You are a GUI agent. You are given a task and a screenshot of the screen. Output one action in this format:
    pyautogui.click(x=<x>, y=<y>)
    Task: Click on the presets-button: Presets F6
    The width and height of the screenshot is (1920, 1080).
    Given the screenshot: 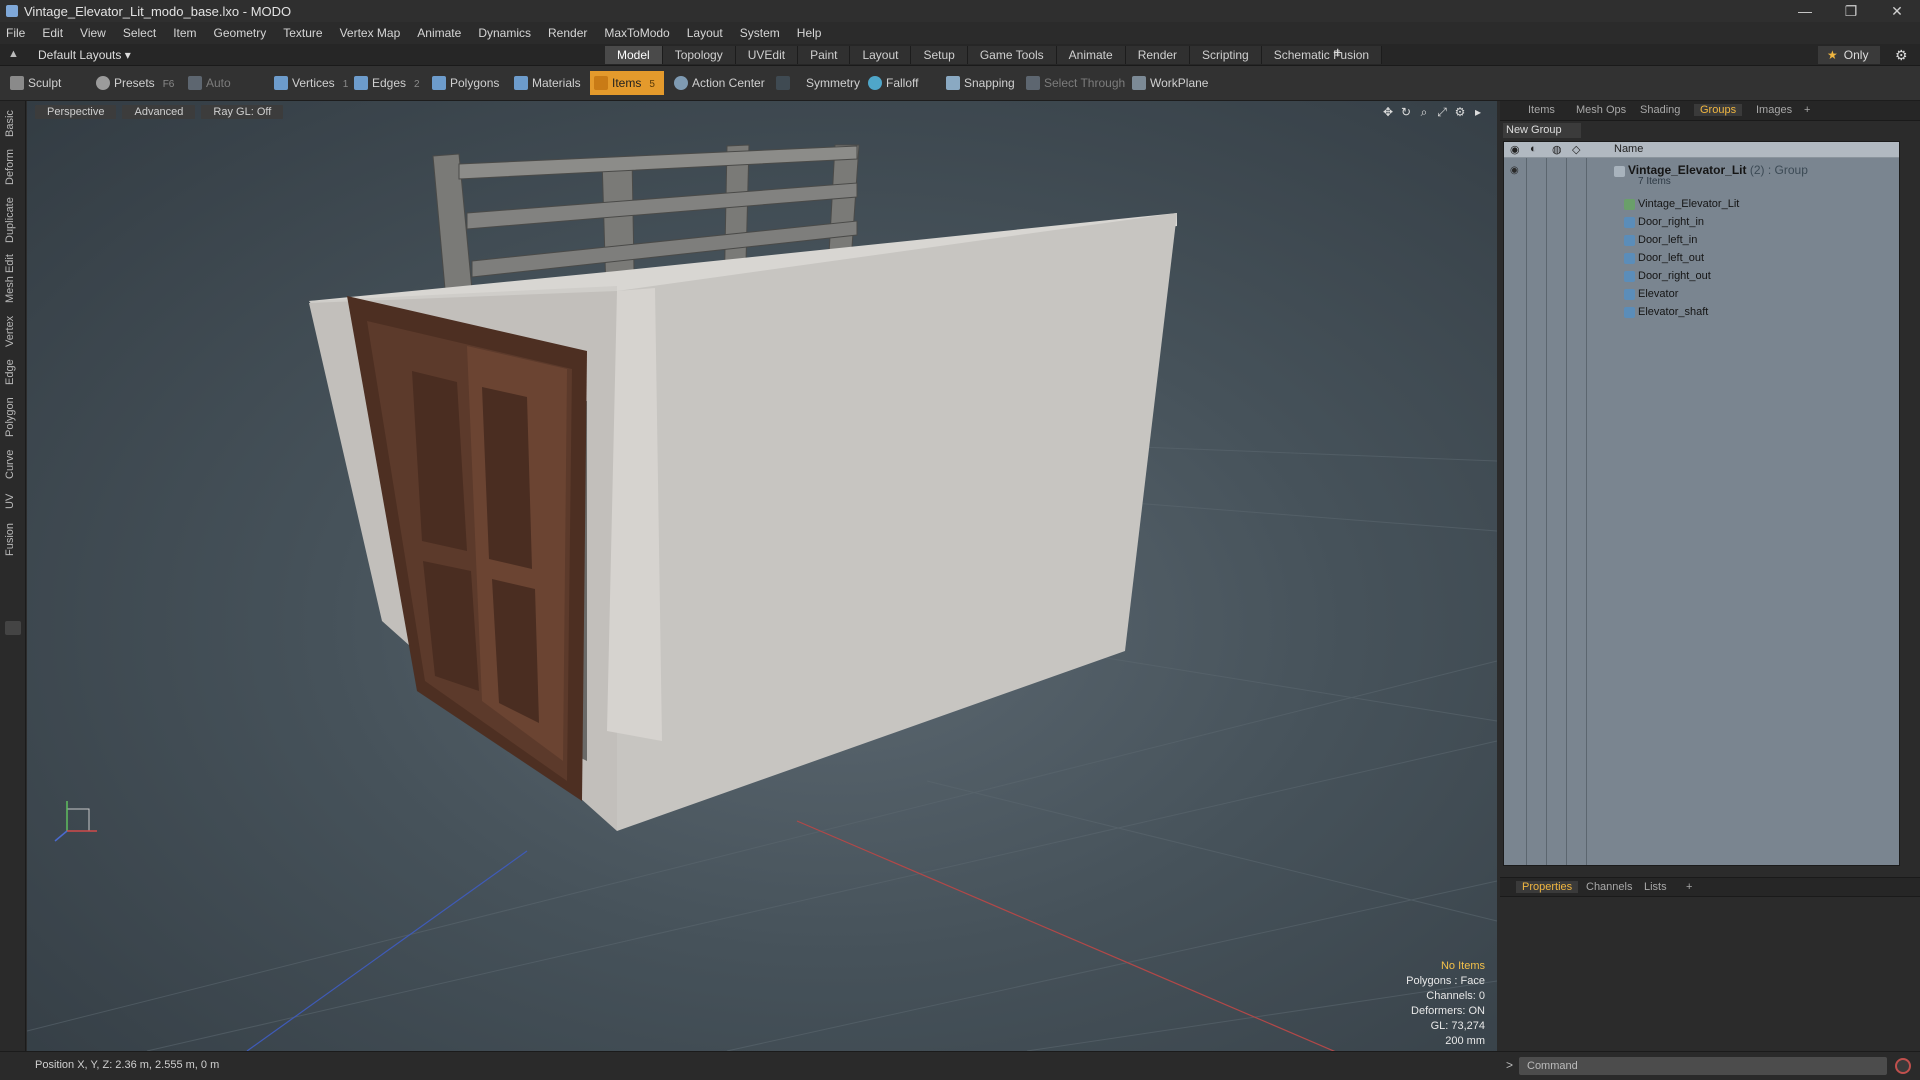 What is the action you would take?
    pyautogui.click(x=133, y=83)
    